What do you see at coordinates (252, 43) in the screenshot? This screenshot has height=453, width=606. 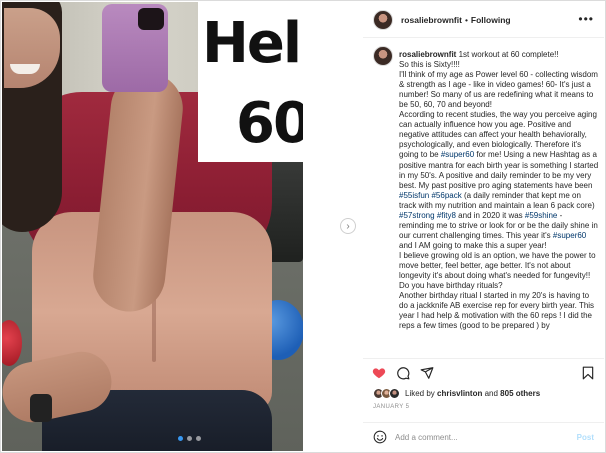 I see `overlay-text-hello: Hello` at bounding box center [252, 43].